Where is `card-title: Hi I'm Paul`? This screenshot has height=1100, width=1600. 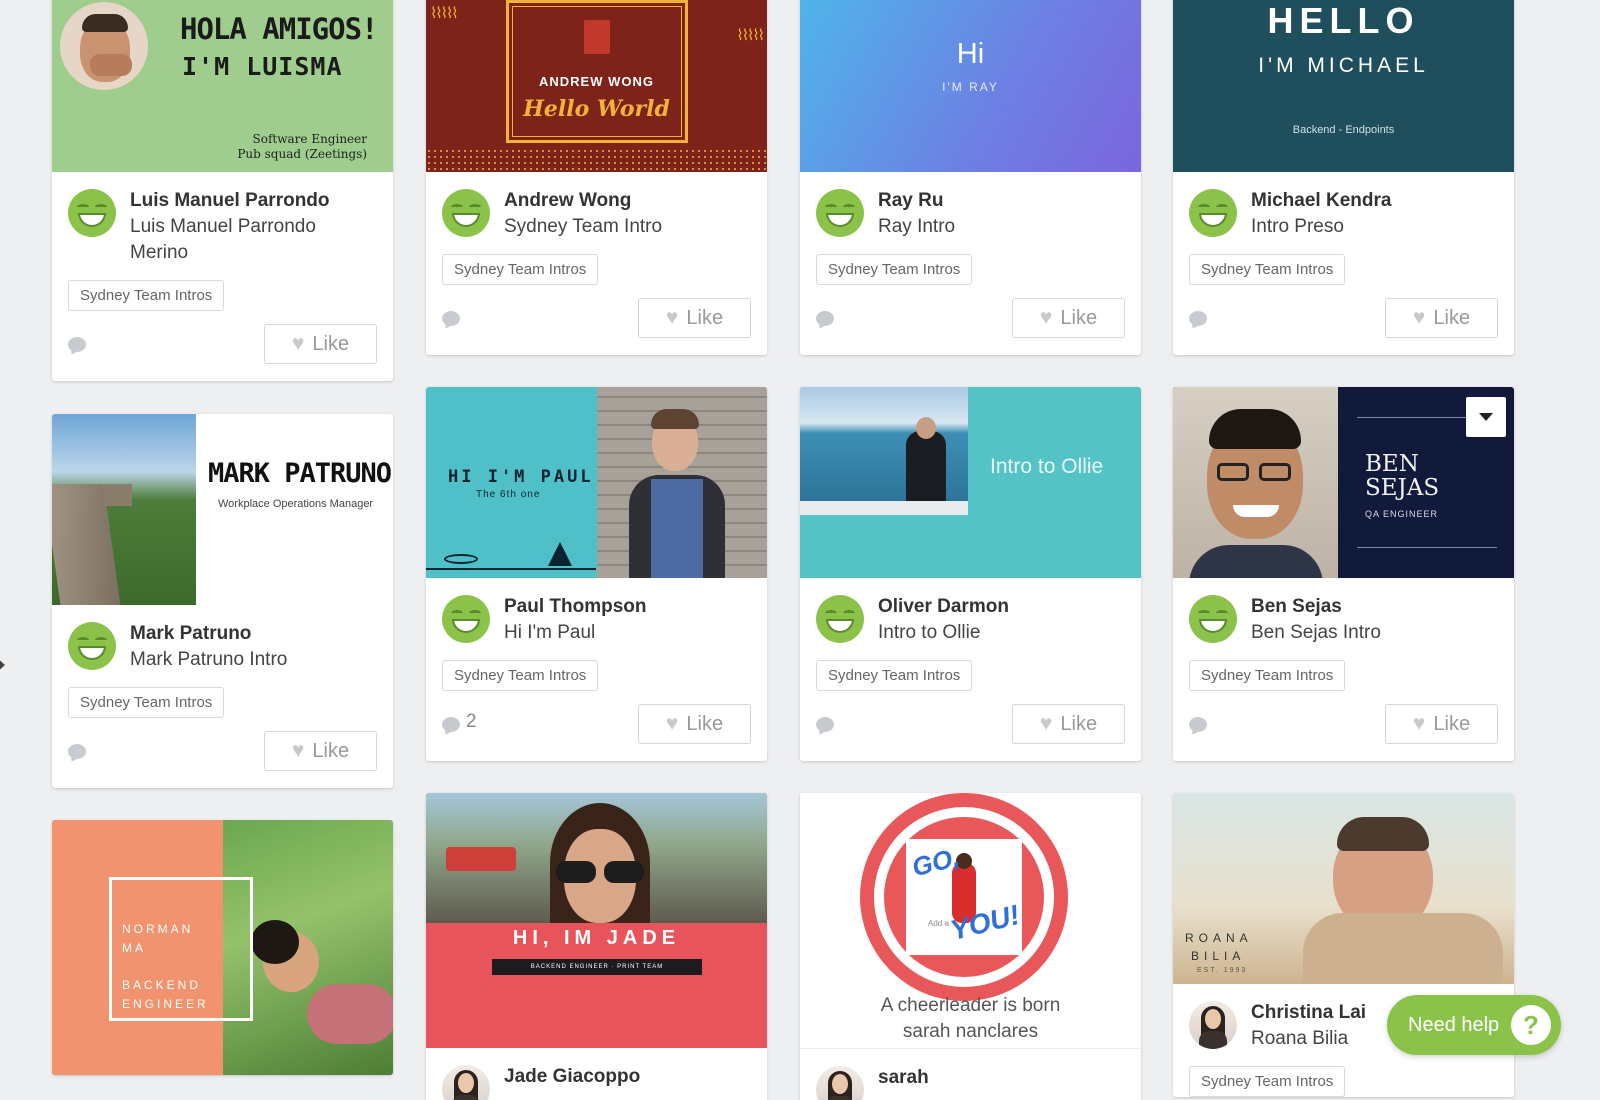 card-title: Hi I'm Paul is located at coordinates (627, 633).